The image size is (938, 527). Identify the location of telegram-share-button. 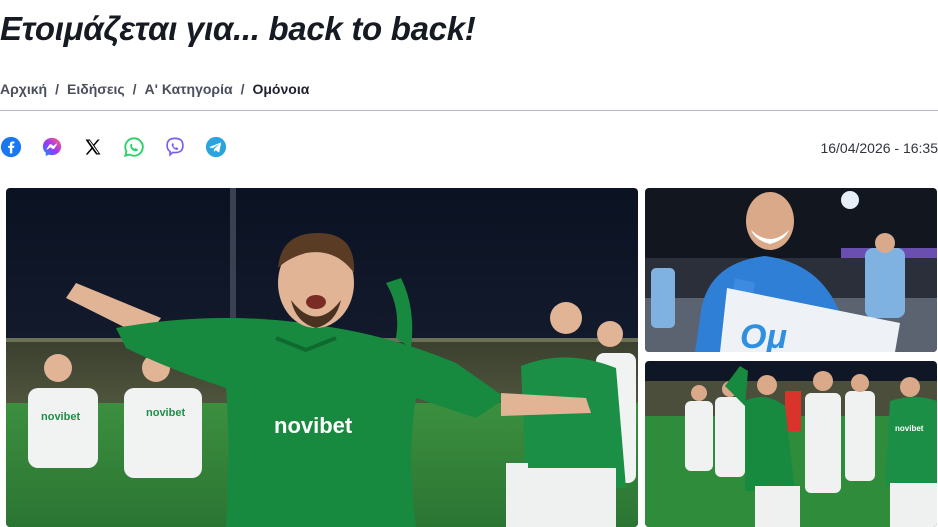
(216, 147).